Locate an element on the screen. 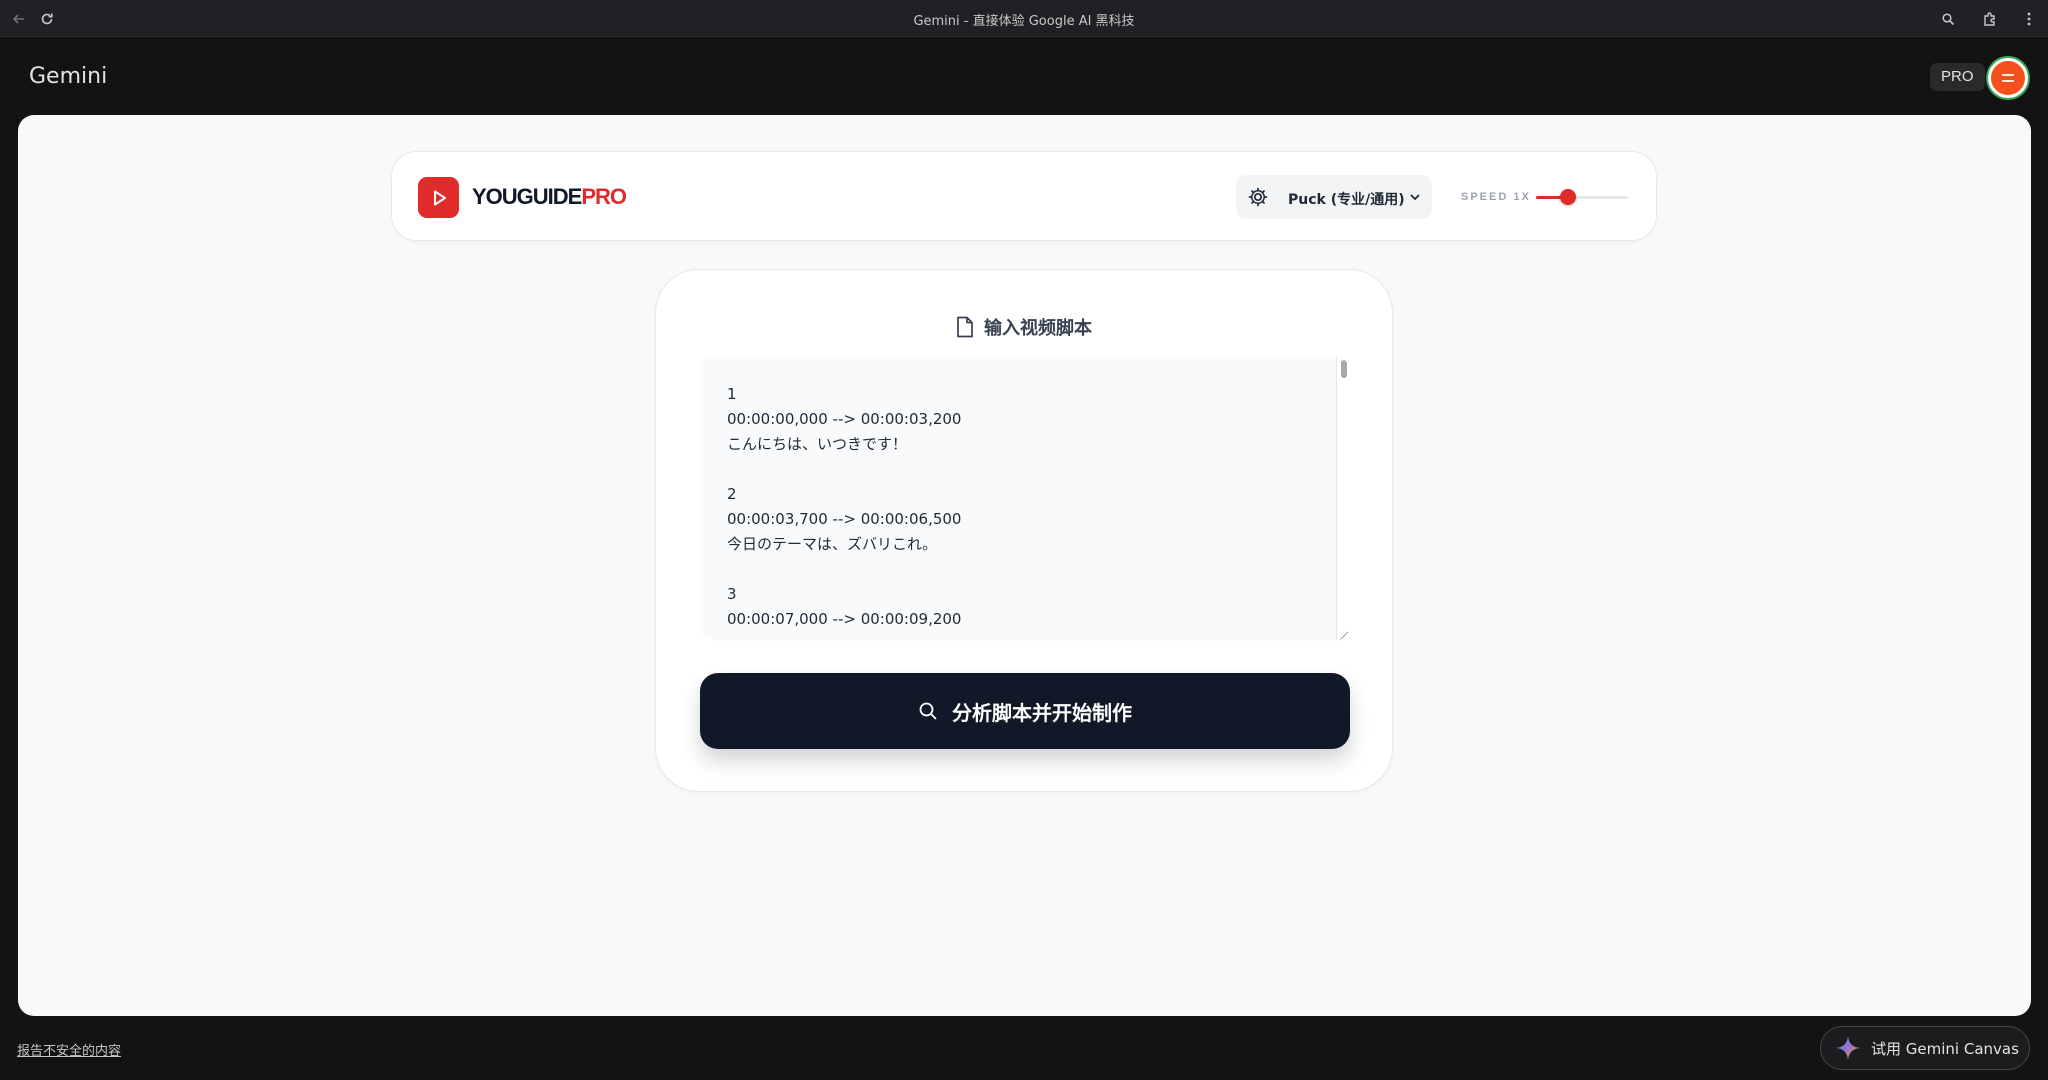  avatar is located at coordinates (2008, 78).